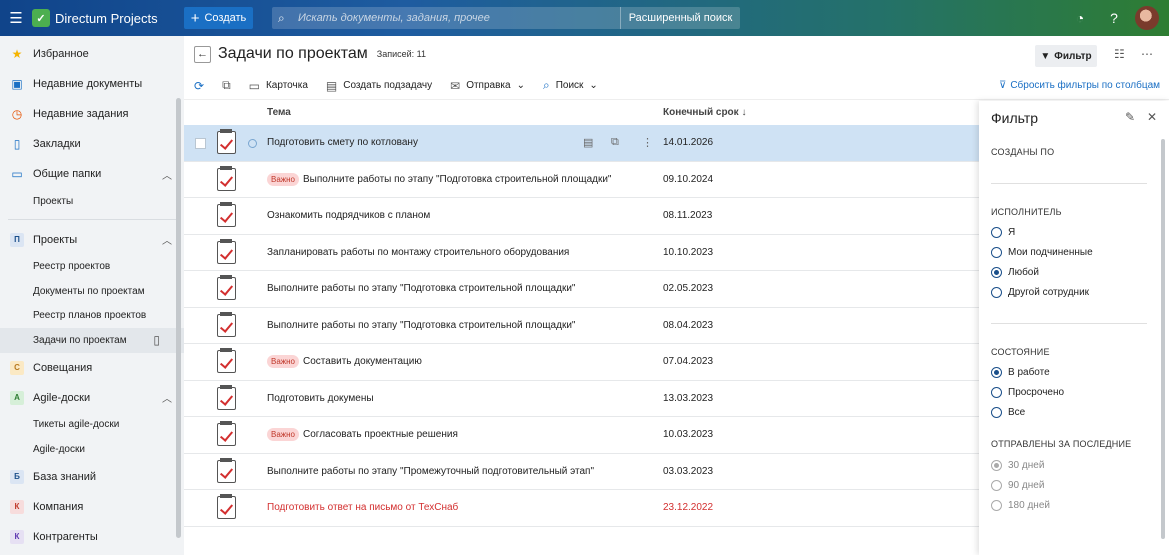 This screenshot has width=1169, height=555. What do you see at coordinates (688, 216) in the screenshot?
I see `row-deadline: 08.11.2023` at bounding box center [688, 216].